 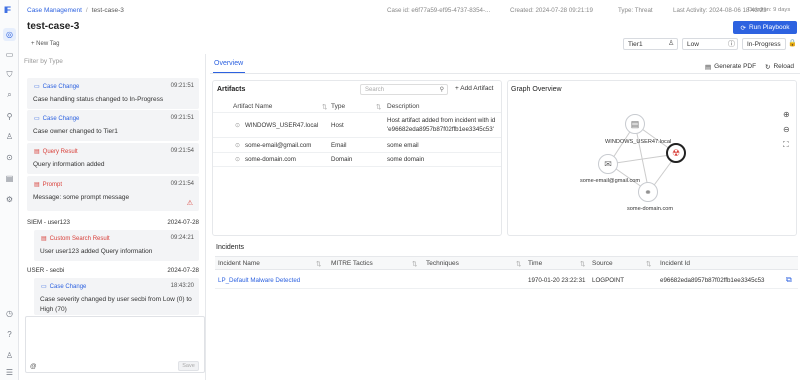 I want to click on graph-label-email: some-email@gmail.com, so click(x=610, y=181).